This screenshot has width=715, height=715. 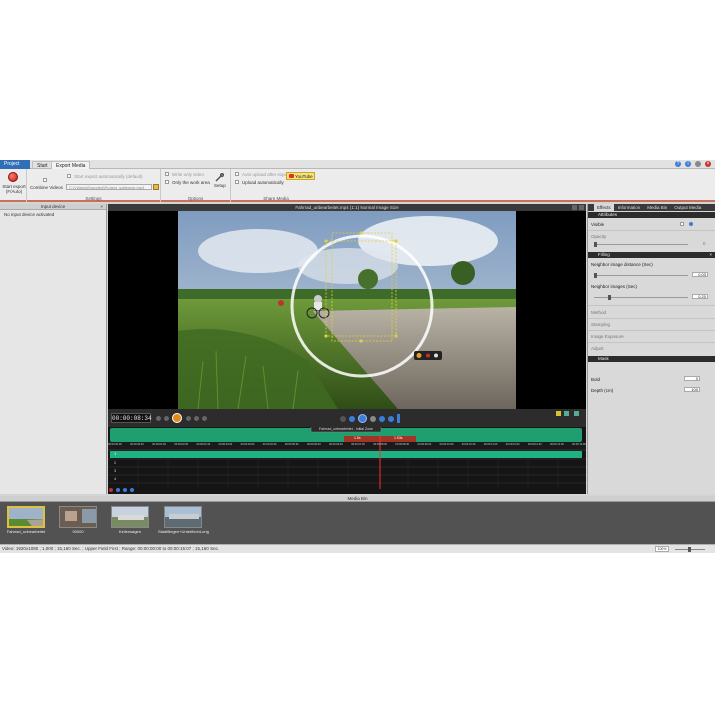 What do you see at coordinates (557, 444) in the screenshot?
I see `ruler-tick: 00:00:13:20` at bounding box center [557, 444].